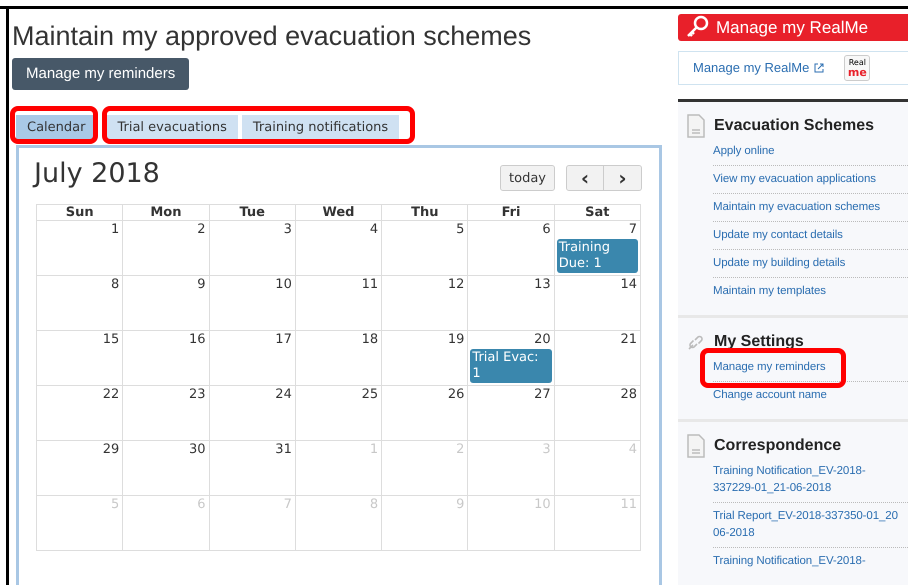 This screenshot has height=585, width=908. Describe the element at coordinates (527, 178) in the screenshot. I see `today-button: today` at that location.